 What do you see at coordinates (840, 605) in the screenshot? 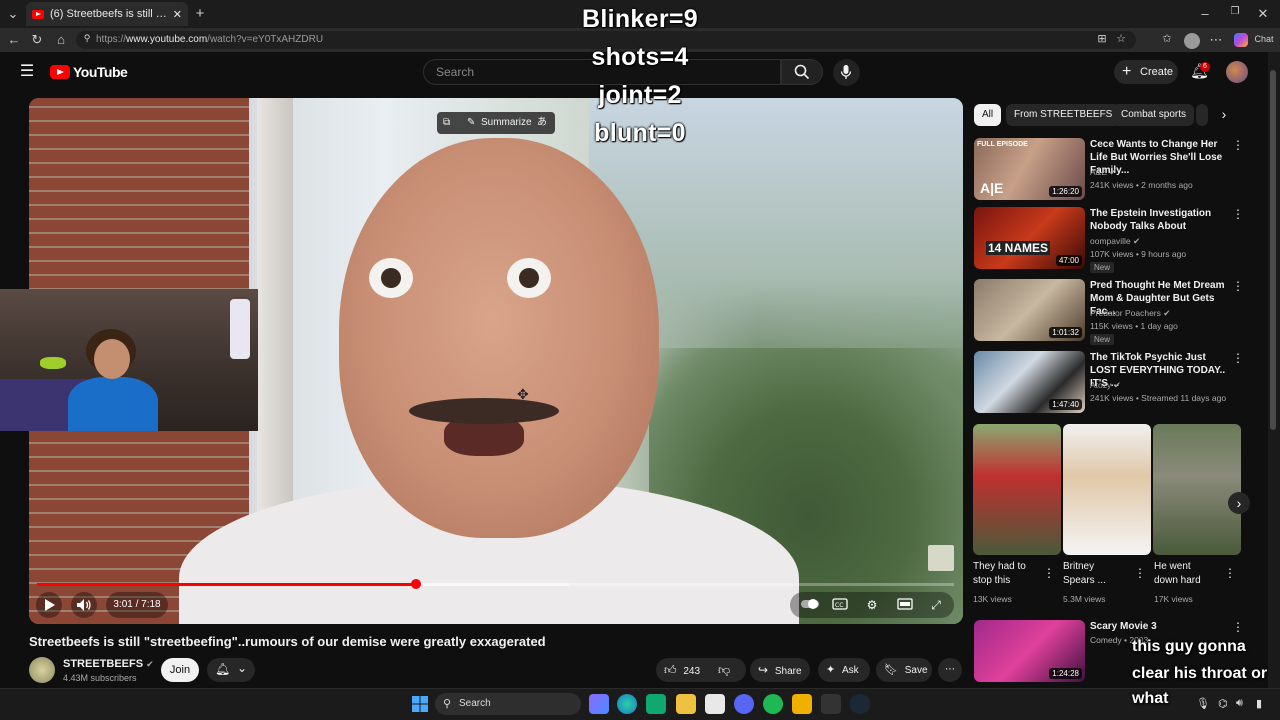
I see `captions-icon: CC` at bounding box center [840, 605].